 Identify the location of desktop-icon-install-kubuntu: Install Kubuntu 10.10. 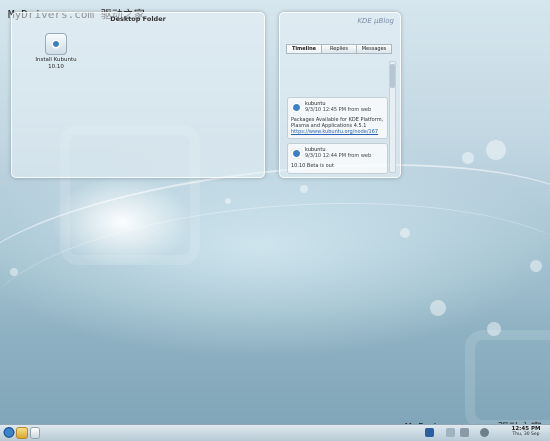
(56, 52).